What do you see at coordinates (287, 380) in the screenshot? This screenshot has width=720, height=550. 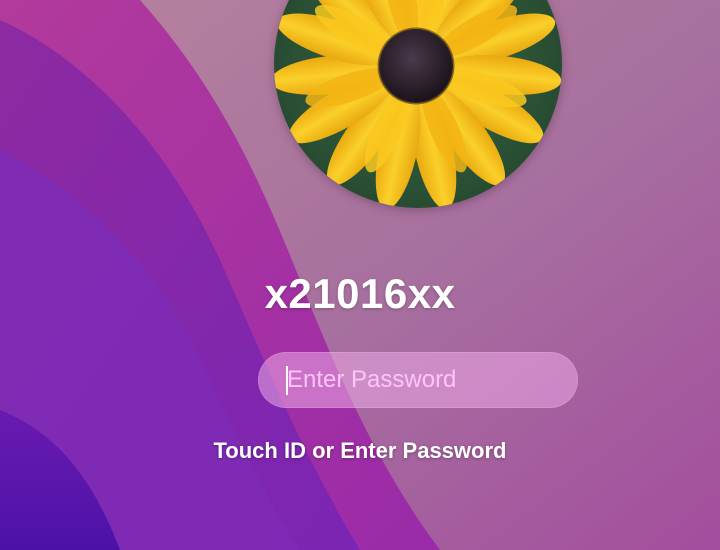 I see `text-caret` at bounding box center [287, 380].